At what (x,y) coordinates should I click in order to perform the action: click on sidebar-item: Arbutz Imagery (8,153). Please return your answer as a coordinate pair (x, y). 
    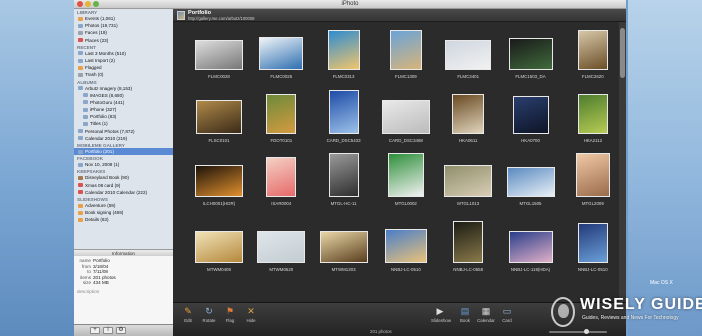
    Looking at the image, I should click on (123, 88).